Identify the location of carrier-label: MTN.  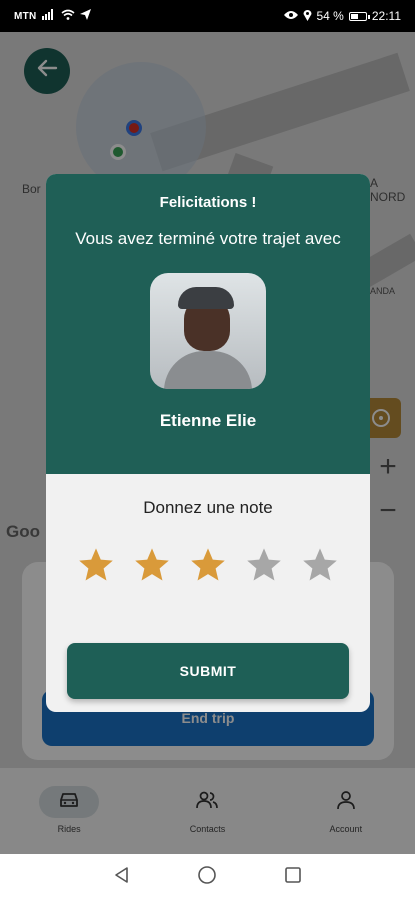
(25, 16).